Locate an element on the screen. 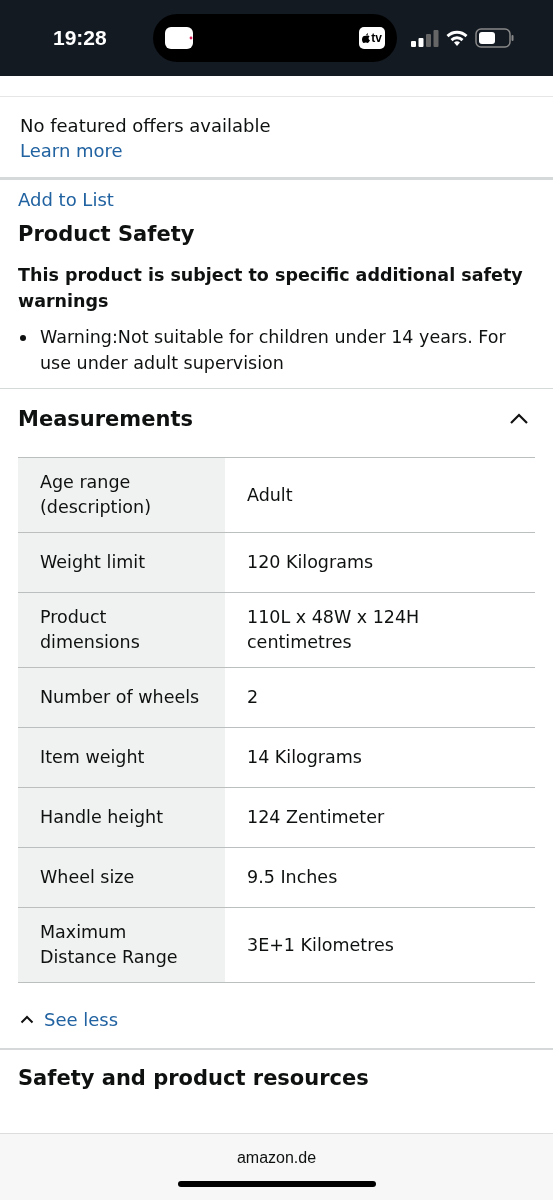  warning-text: Warning:Not suitable for children under 14 years. For use under adult supervision is located at coordinates (273, 350).